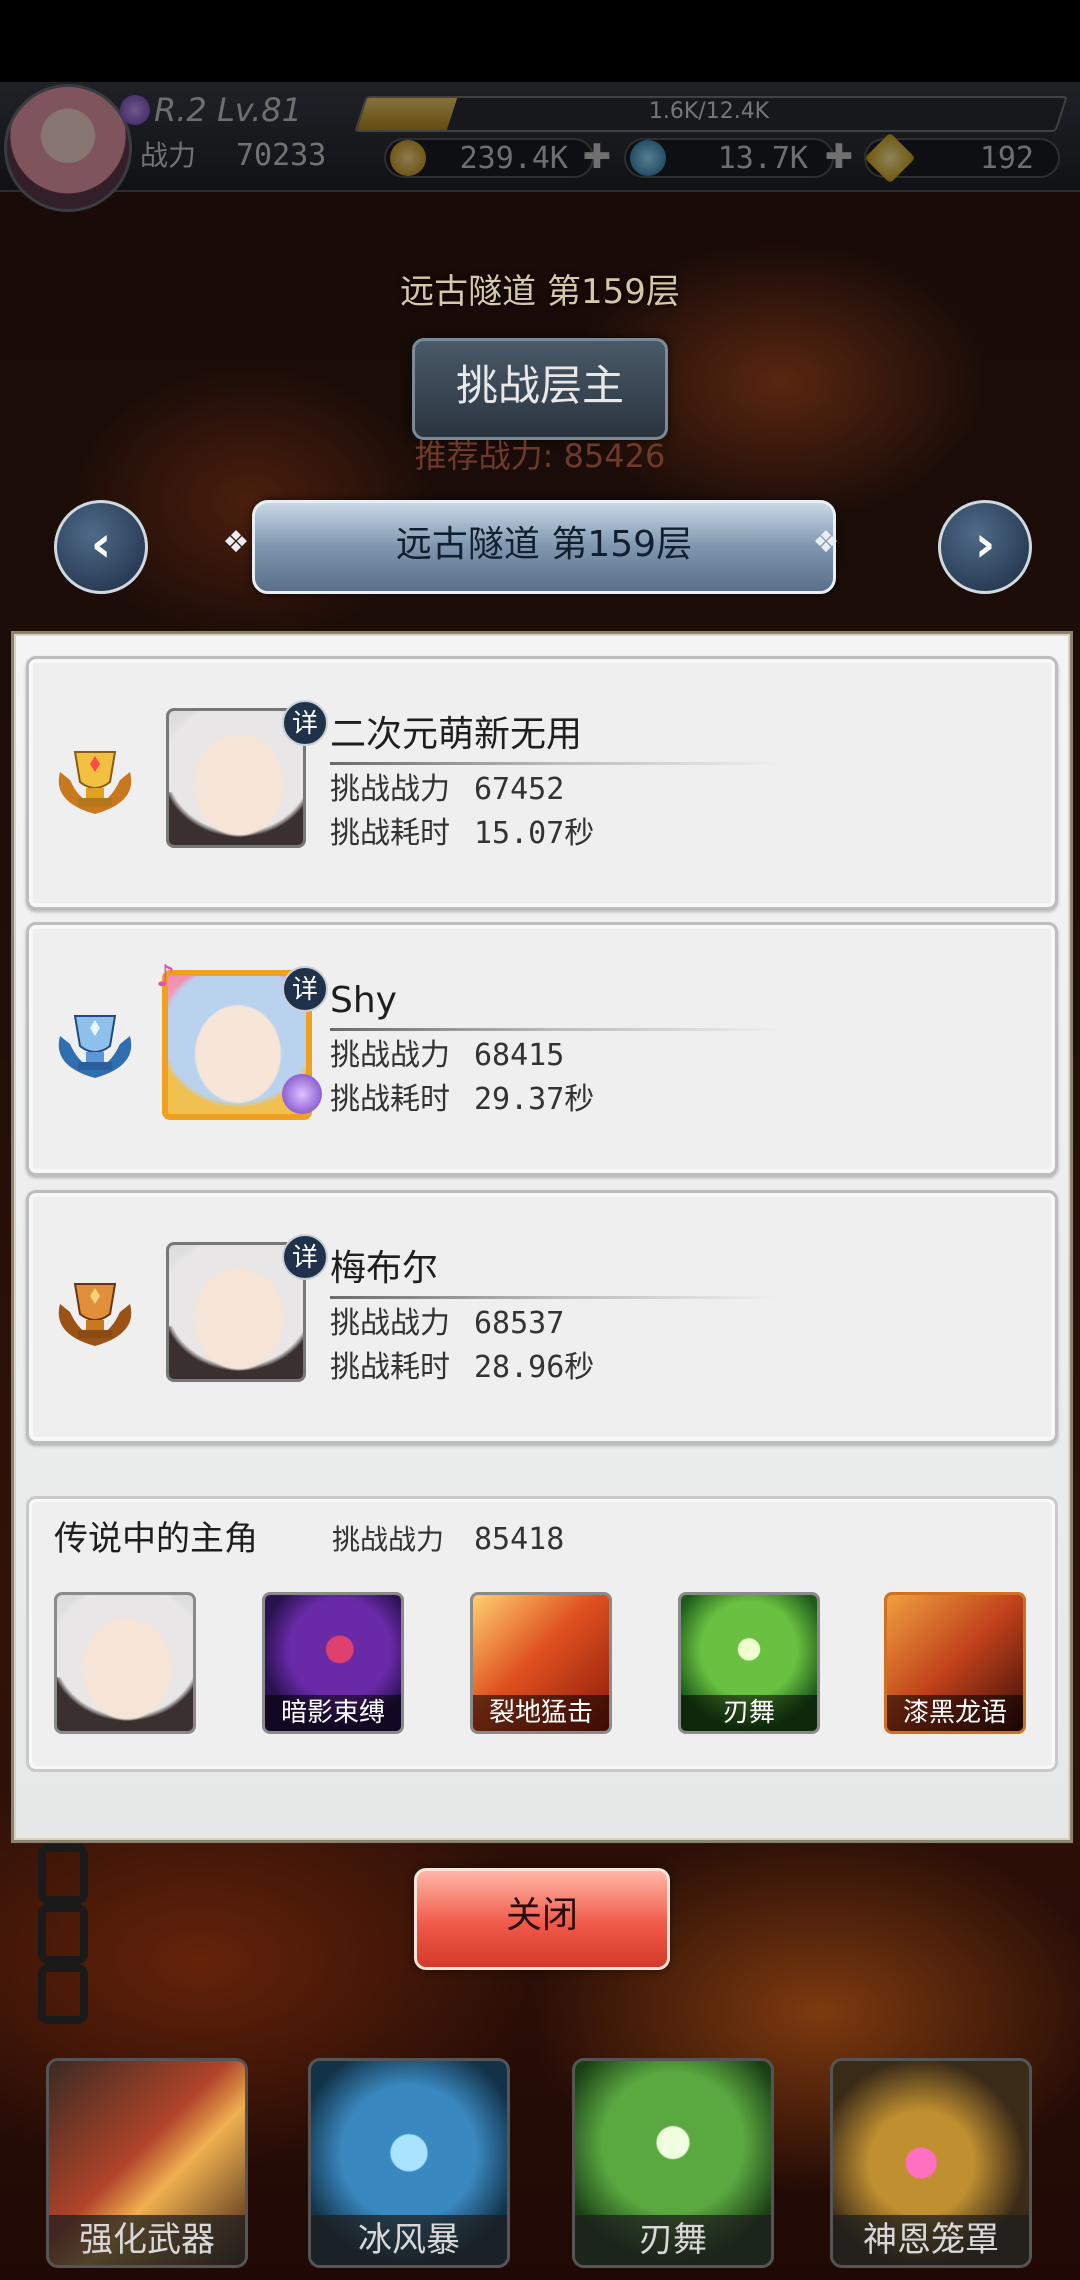 This screenshot has height=2280, width=1080. What do you see at coordinates (541, 1663) in the screenshot?
I see `ground-slam-skill: 裂地猛击` at bounding box center [541, 1663].